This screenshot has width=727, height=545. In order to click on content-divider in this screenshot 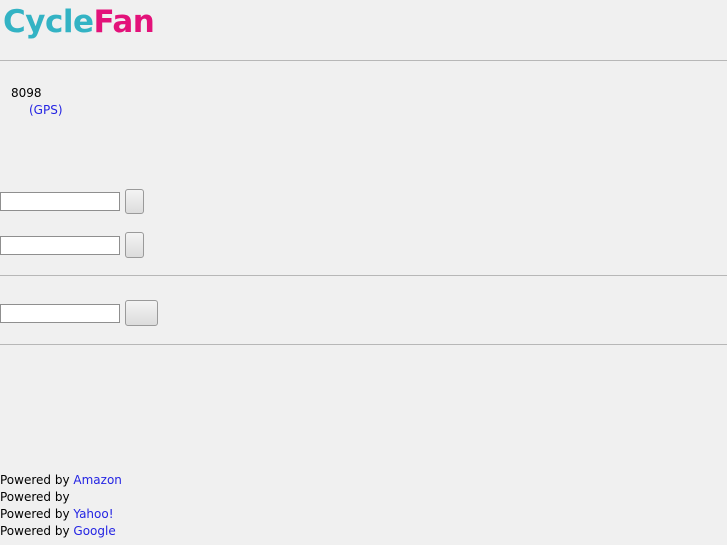, I will do `click(363, 344)`.